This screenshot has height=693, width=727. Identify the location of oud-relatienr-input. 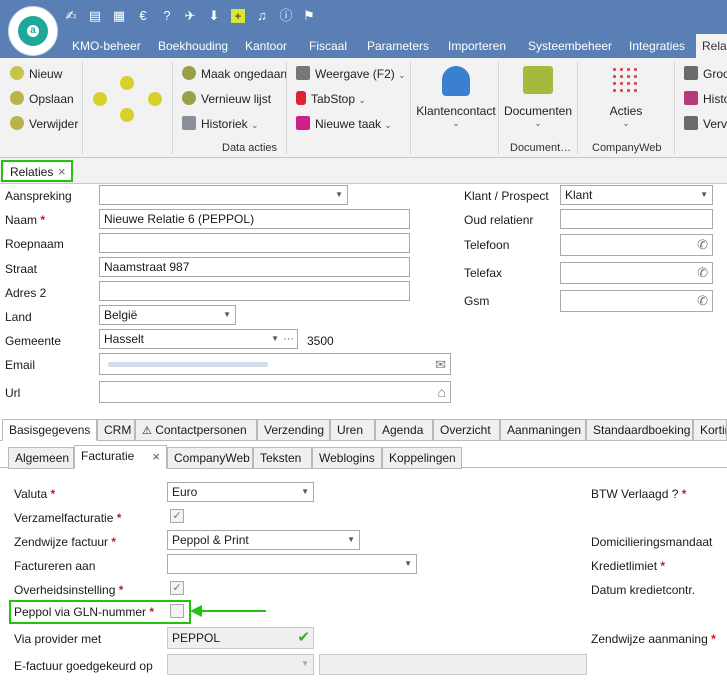
(636, 219).